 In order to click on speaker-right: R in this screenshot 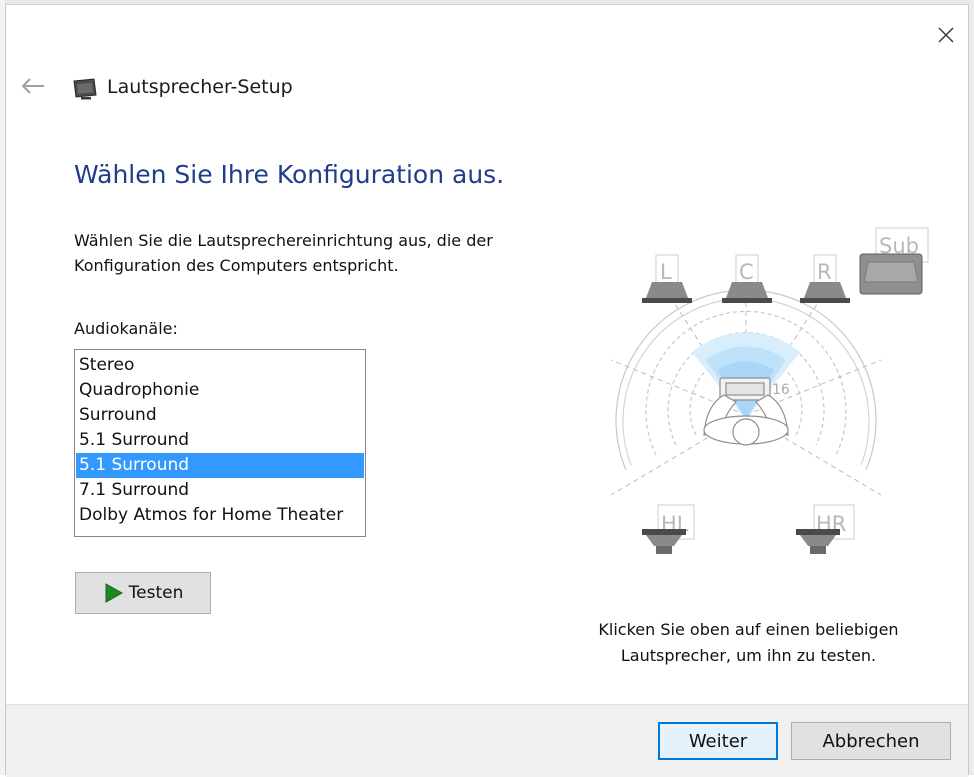, I will do `click(825, 278)`.